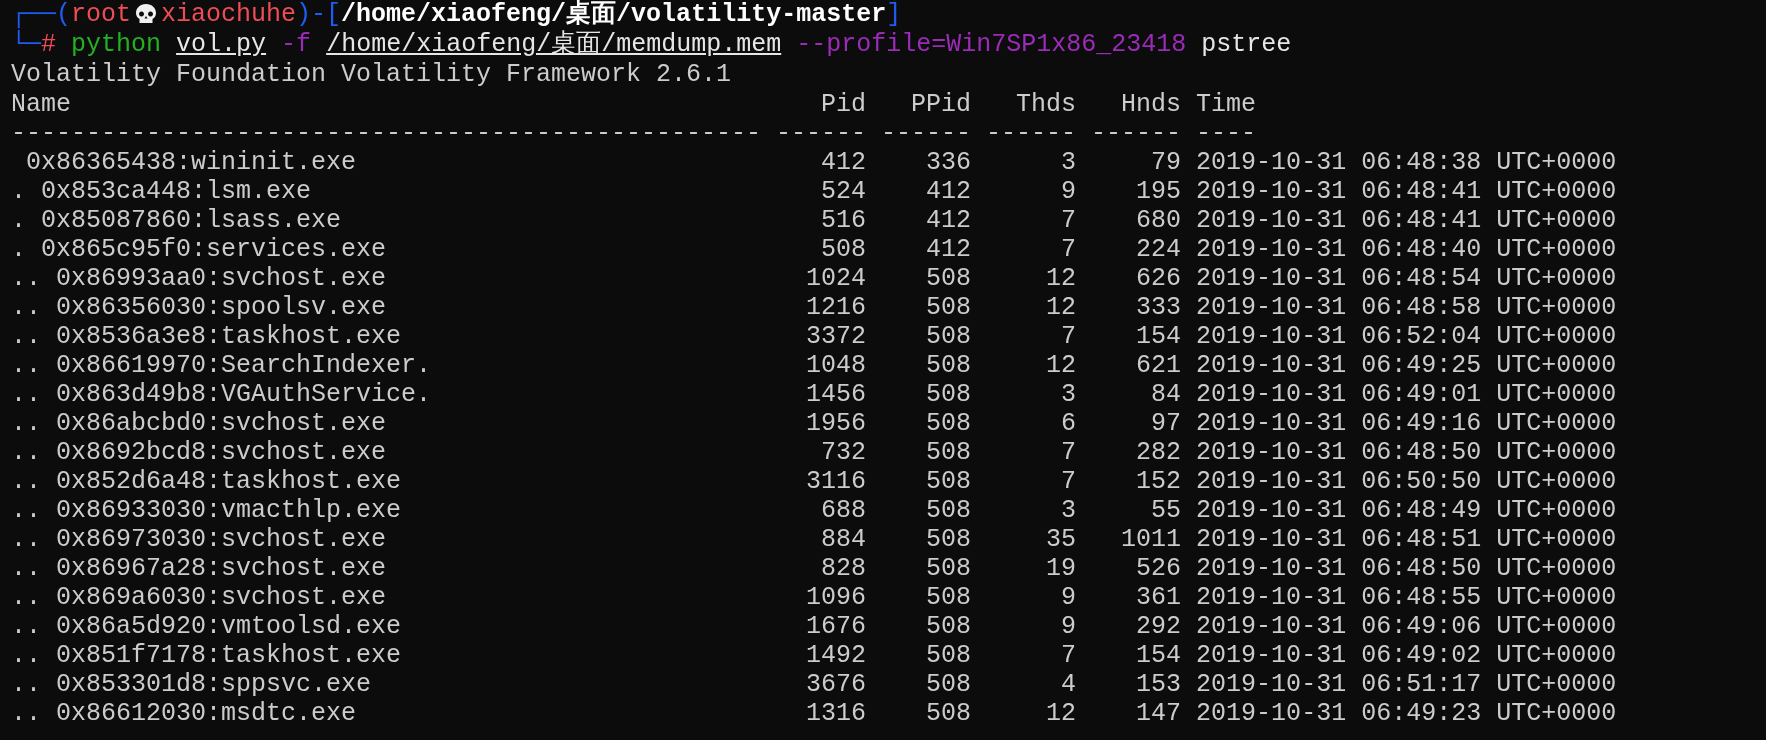  I want to click on prompt-symbol: #, so click(49, 44).